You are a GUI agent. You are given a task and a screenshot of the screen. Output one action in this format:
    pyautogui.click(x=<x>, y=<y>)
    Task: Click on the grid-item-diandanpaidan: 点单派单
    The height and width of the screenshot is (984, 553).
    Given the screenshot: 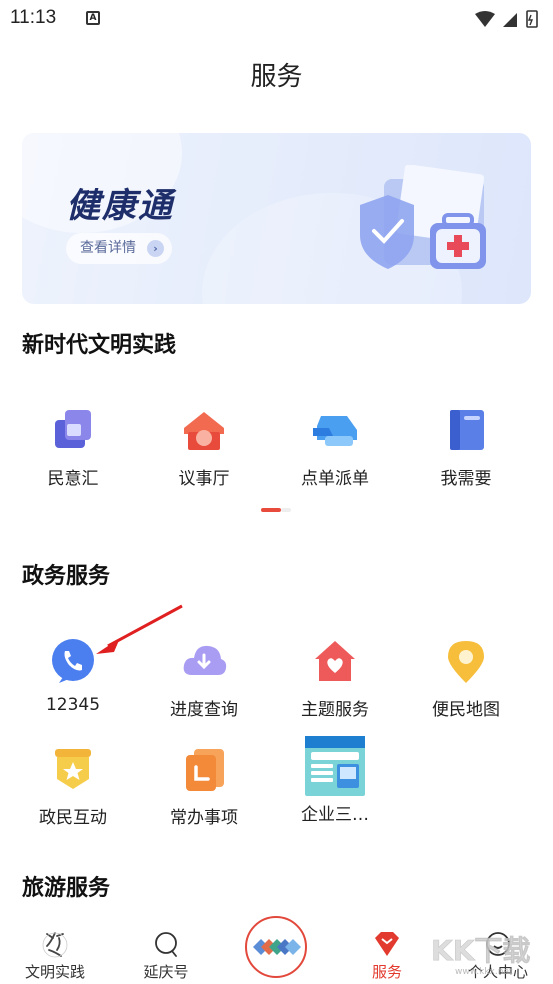 What is the action you would take?
    pyautogui.click(x=335, y=447)
    